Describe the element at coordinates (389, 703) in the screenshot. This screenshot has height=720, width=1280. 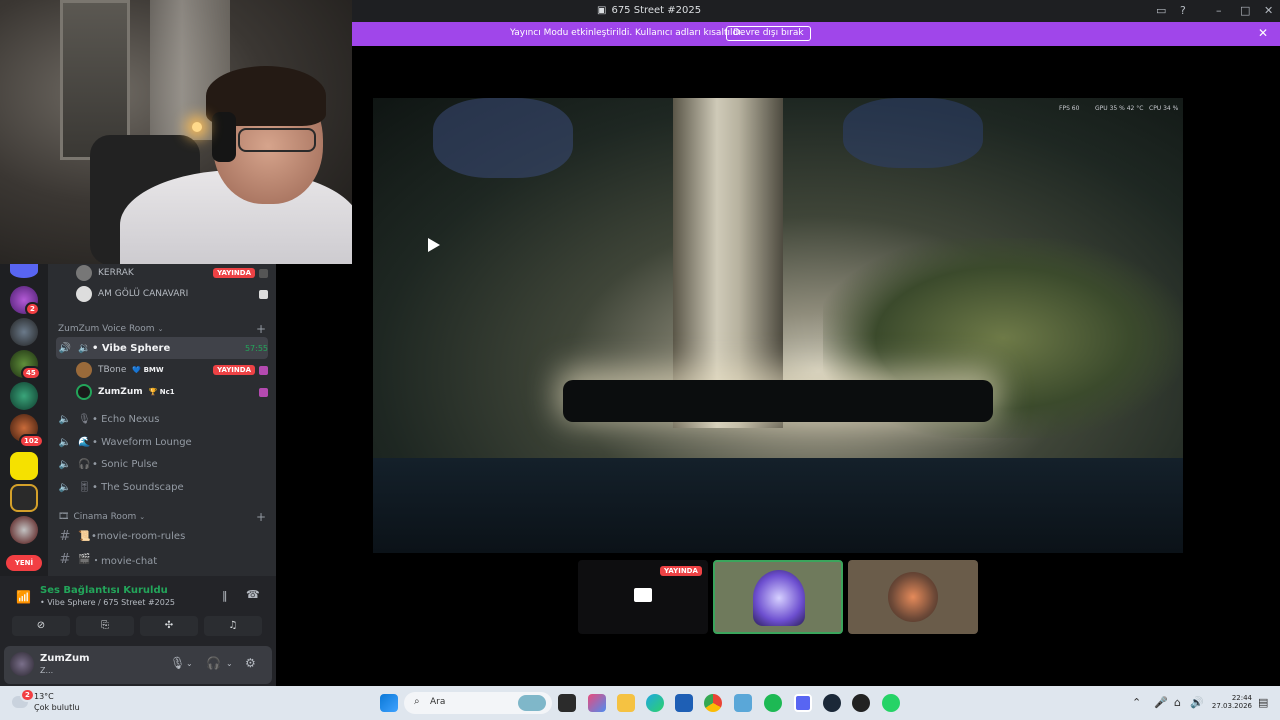
I see `windows-start-icon` at that location.